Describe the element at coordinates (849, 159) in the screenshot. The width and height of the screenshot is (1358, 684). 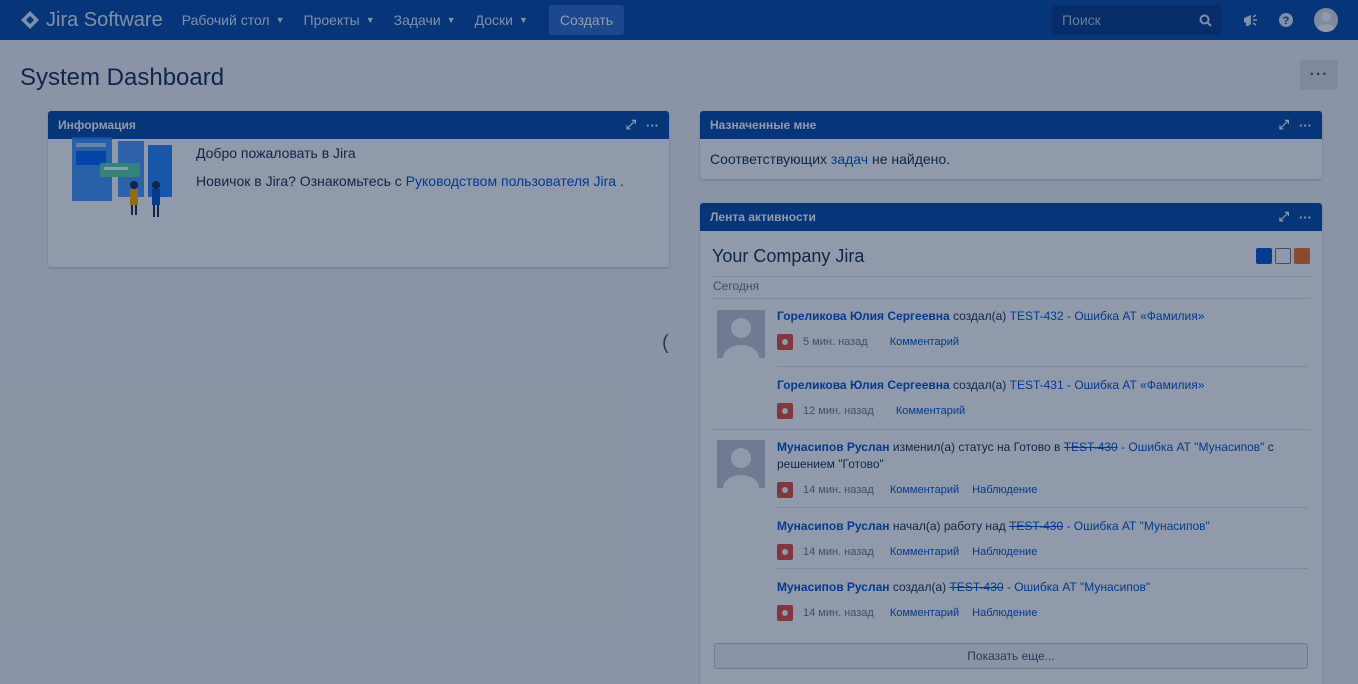
I see `issues-link: задач` at that location.